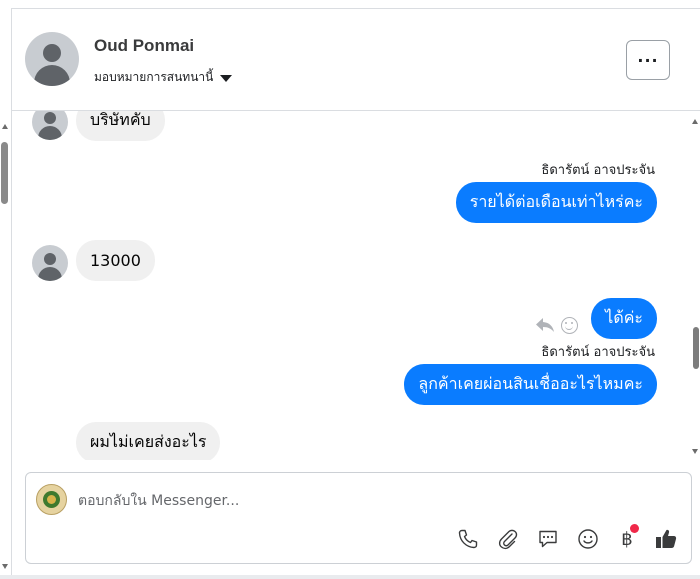 Image resolution: width=700 pixels, height=579 pixels. What do you see at coordinates (350, 577) in the screenshot?
I see `bottom-divider` at bounding box center [350, 577].